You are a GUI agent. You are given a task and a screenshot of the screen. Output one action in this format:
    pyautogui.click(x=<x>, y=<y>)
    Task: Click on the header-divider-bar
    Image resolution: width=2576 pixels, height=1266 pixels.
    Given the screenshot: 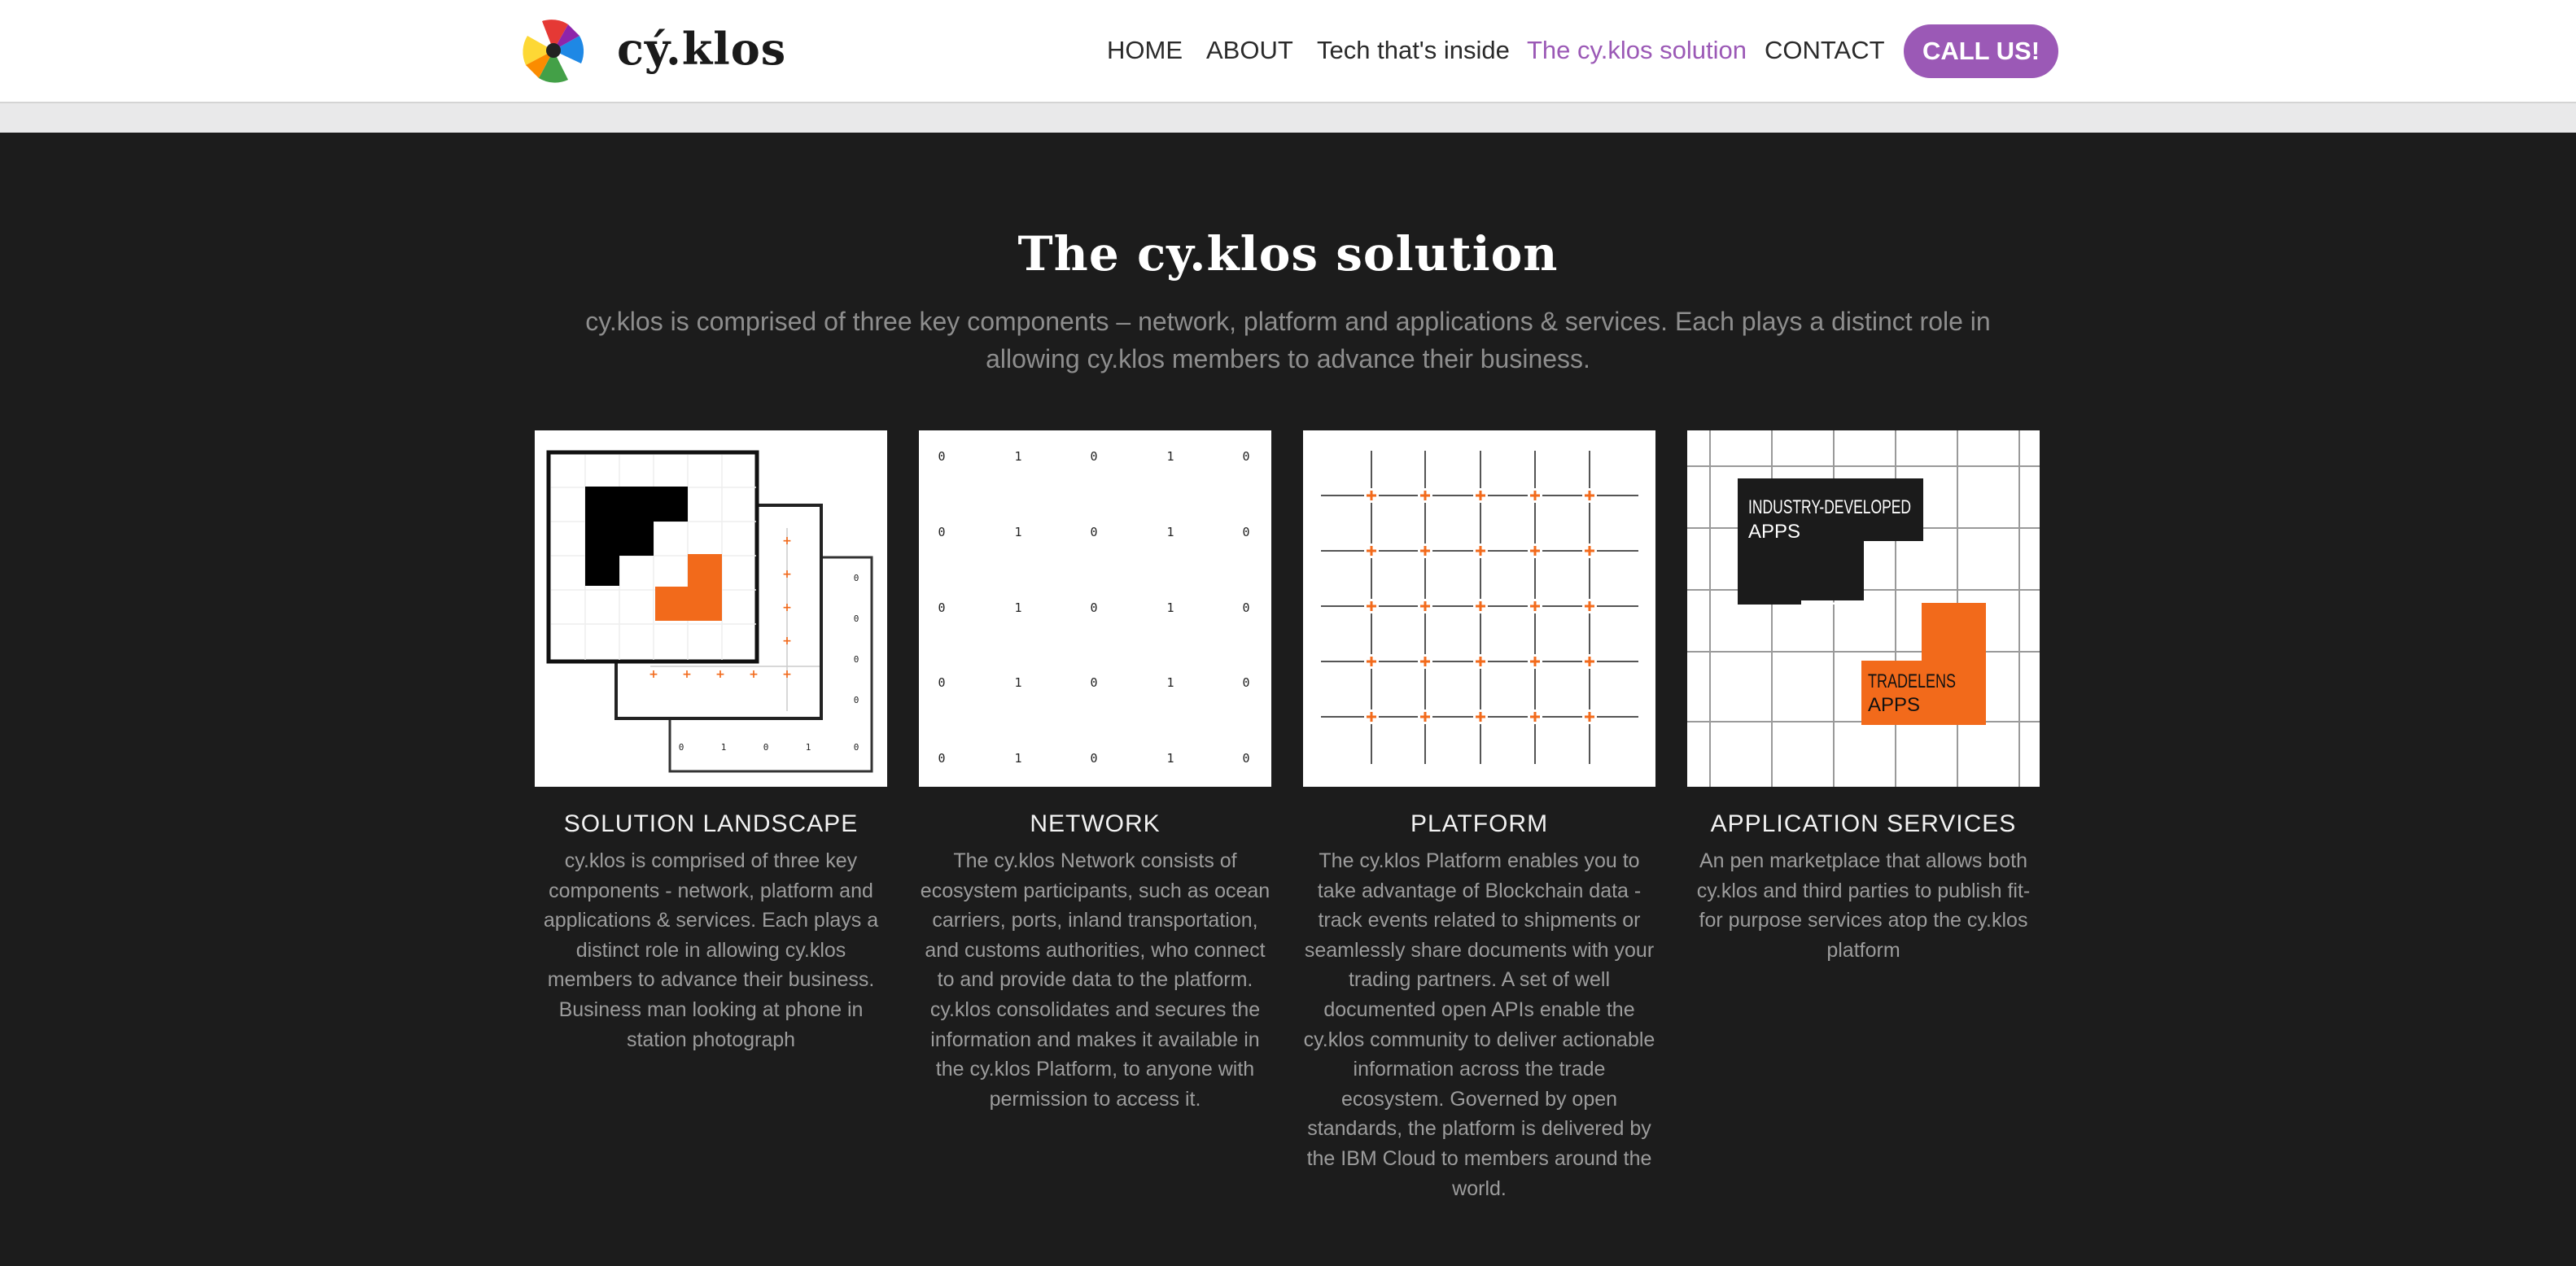 What is the action you would take?
    pyautogui.click(x=1288, y=117)
    